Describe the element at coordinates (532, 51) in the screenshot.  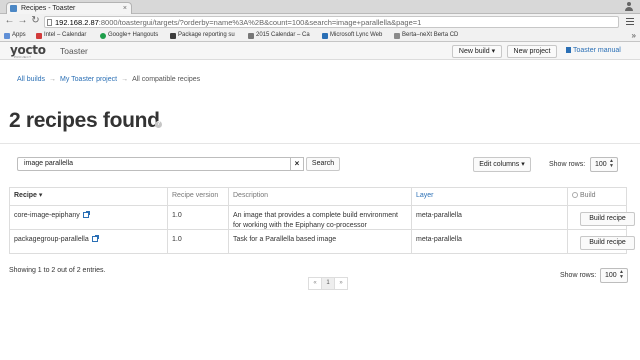
I see `new-project-button: New project` at that location.